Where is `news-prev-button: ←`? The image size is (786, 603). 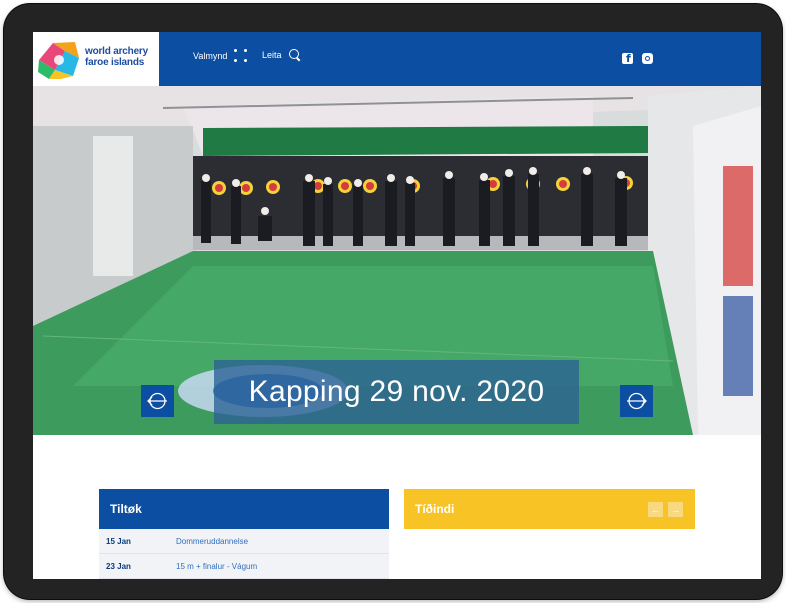 news-prev-button: ← is located at coordinates (655, 509).